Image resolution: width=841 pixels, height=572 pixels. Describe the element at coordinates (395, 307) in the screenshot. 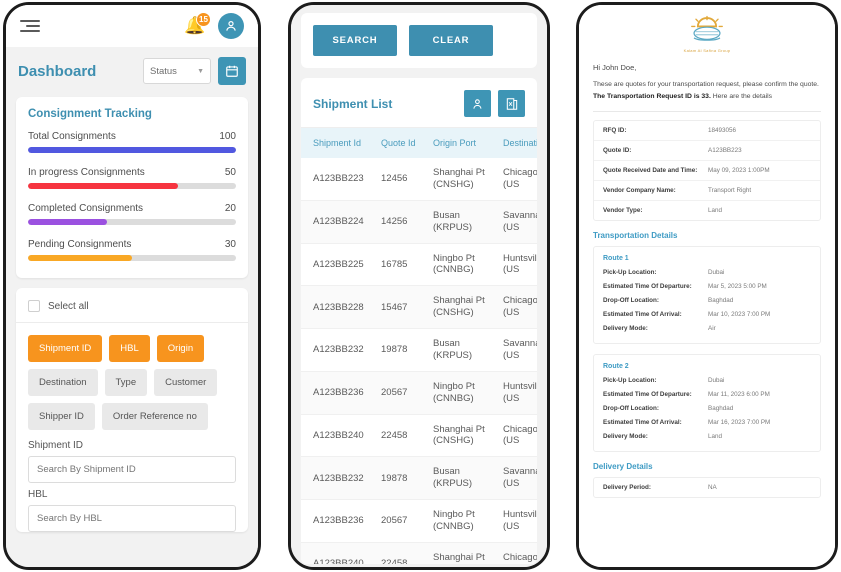

I see `cell-quote-id: 15467` at that location.